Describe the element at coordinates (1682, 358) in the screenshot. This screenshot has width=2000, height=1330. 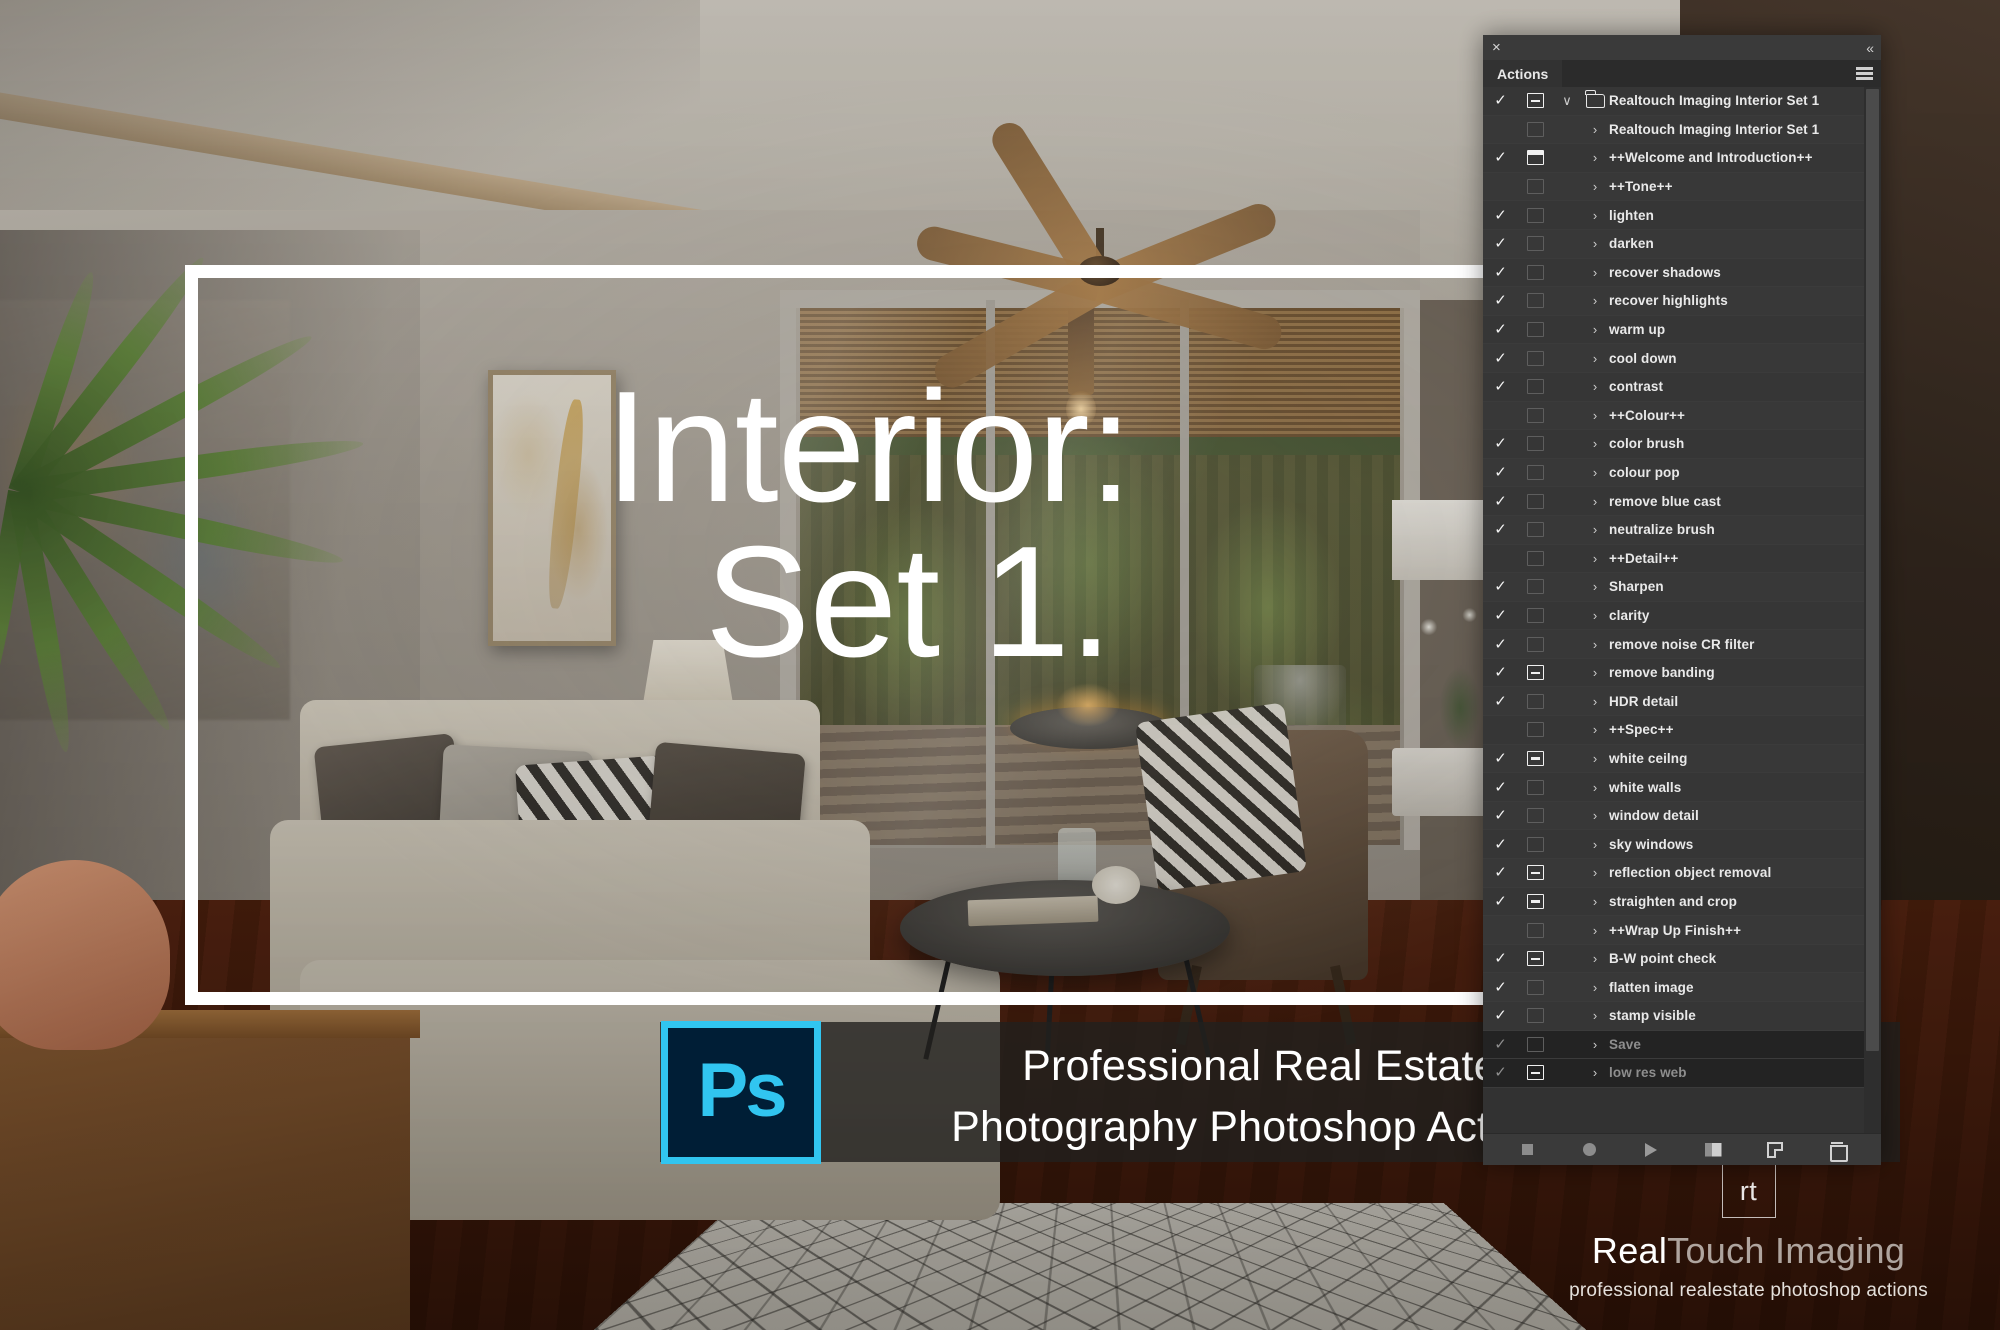
I see `action-row: ✓ › cool down` at that location.